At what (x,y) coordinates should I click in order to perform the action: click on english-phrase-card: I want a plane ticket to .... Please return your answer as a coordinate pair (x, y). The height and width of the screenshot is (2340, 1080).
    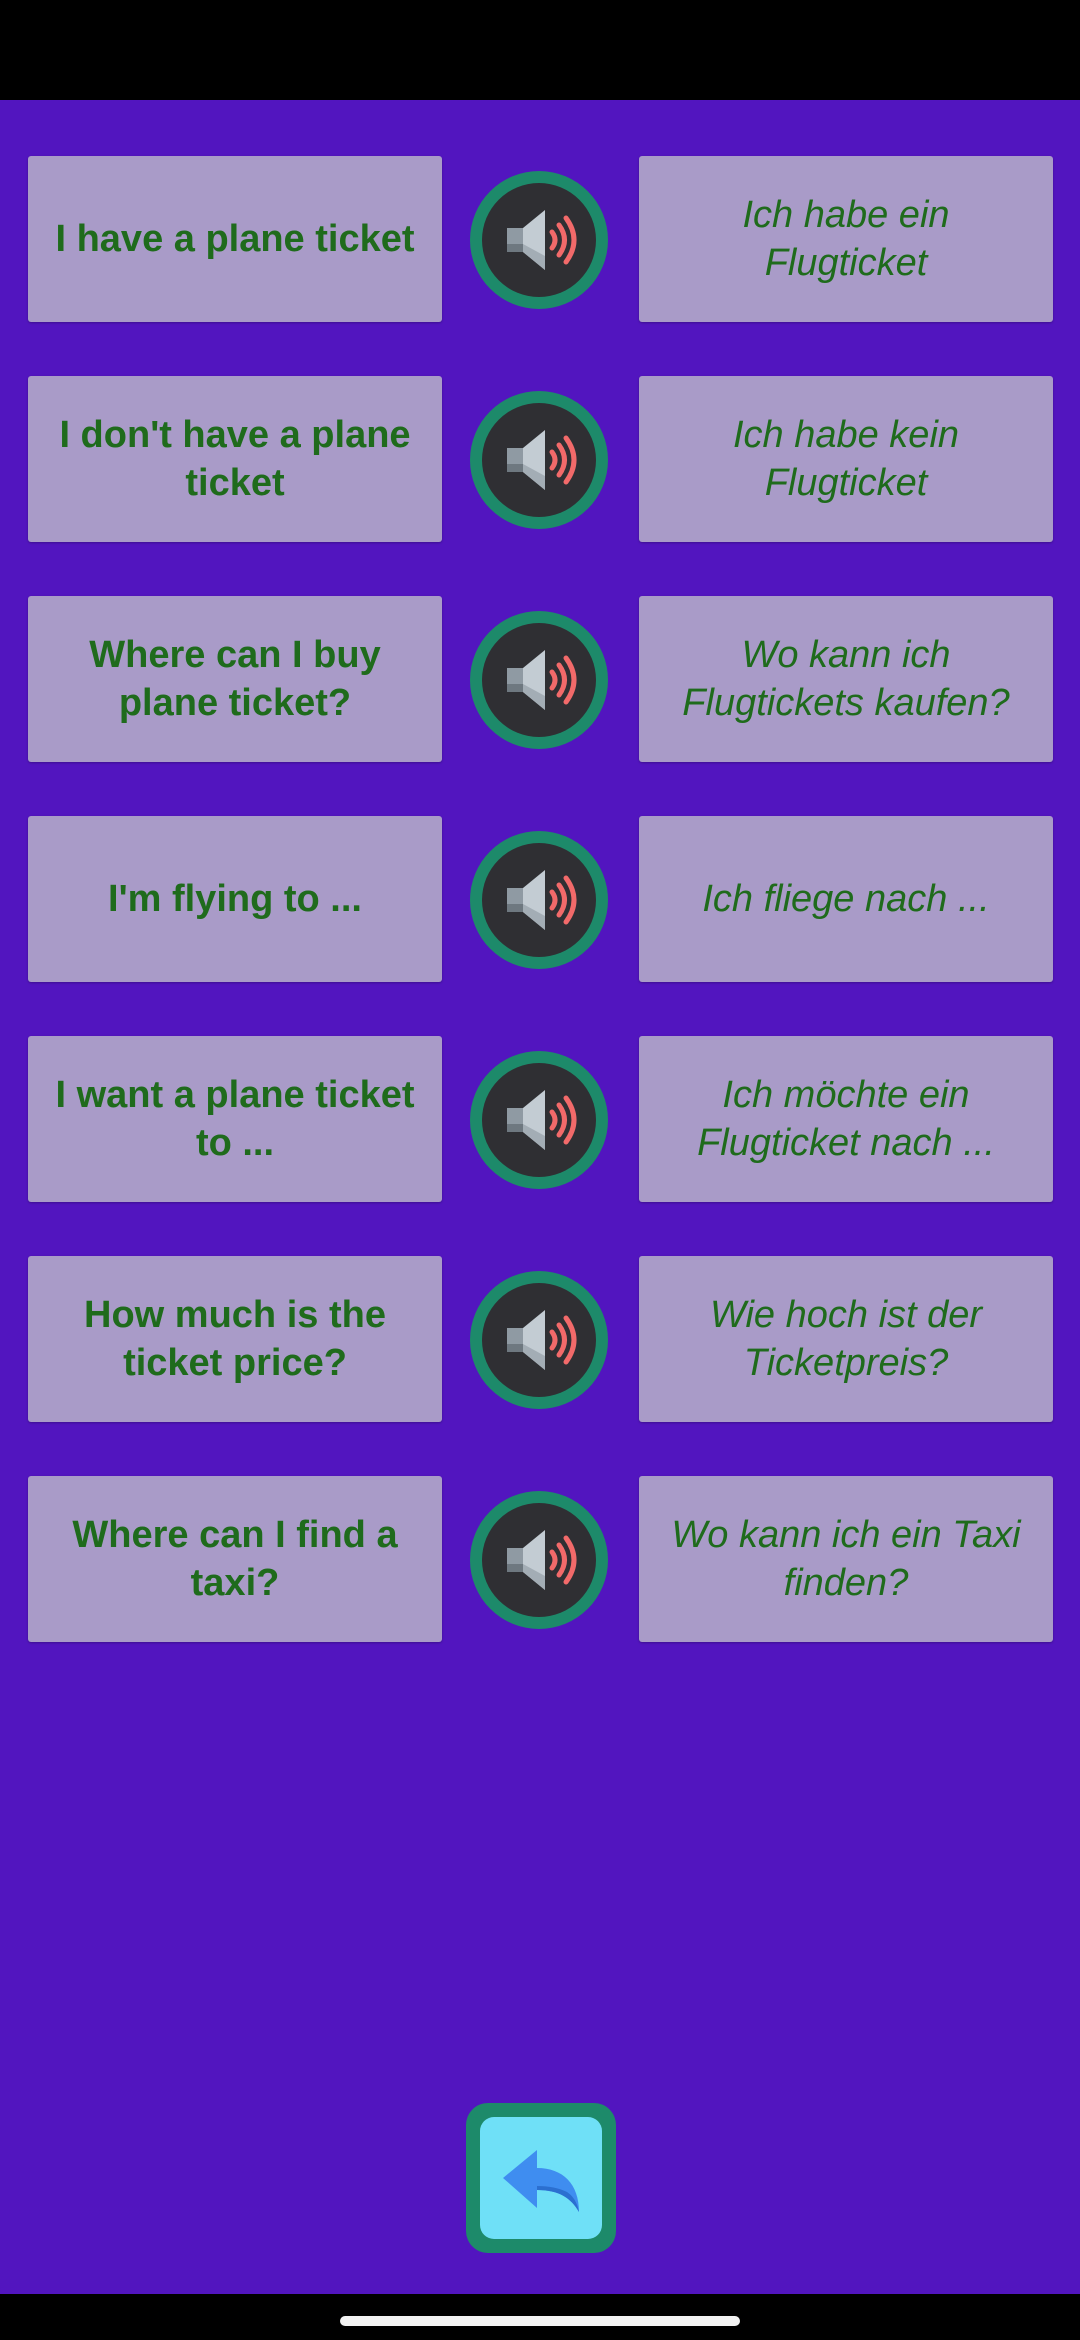
    Looking at the image, I should click on (235, 1119).